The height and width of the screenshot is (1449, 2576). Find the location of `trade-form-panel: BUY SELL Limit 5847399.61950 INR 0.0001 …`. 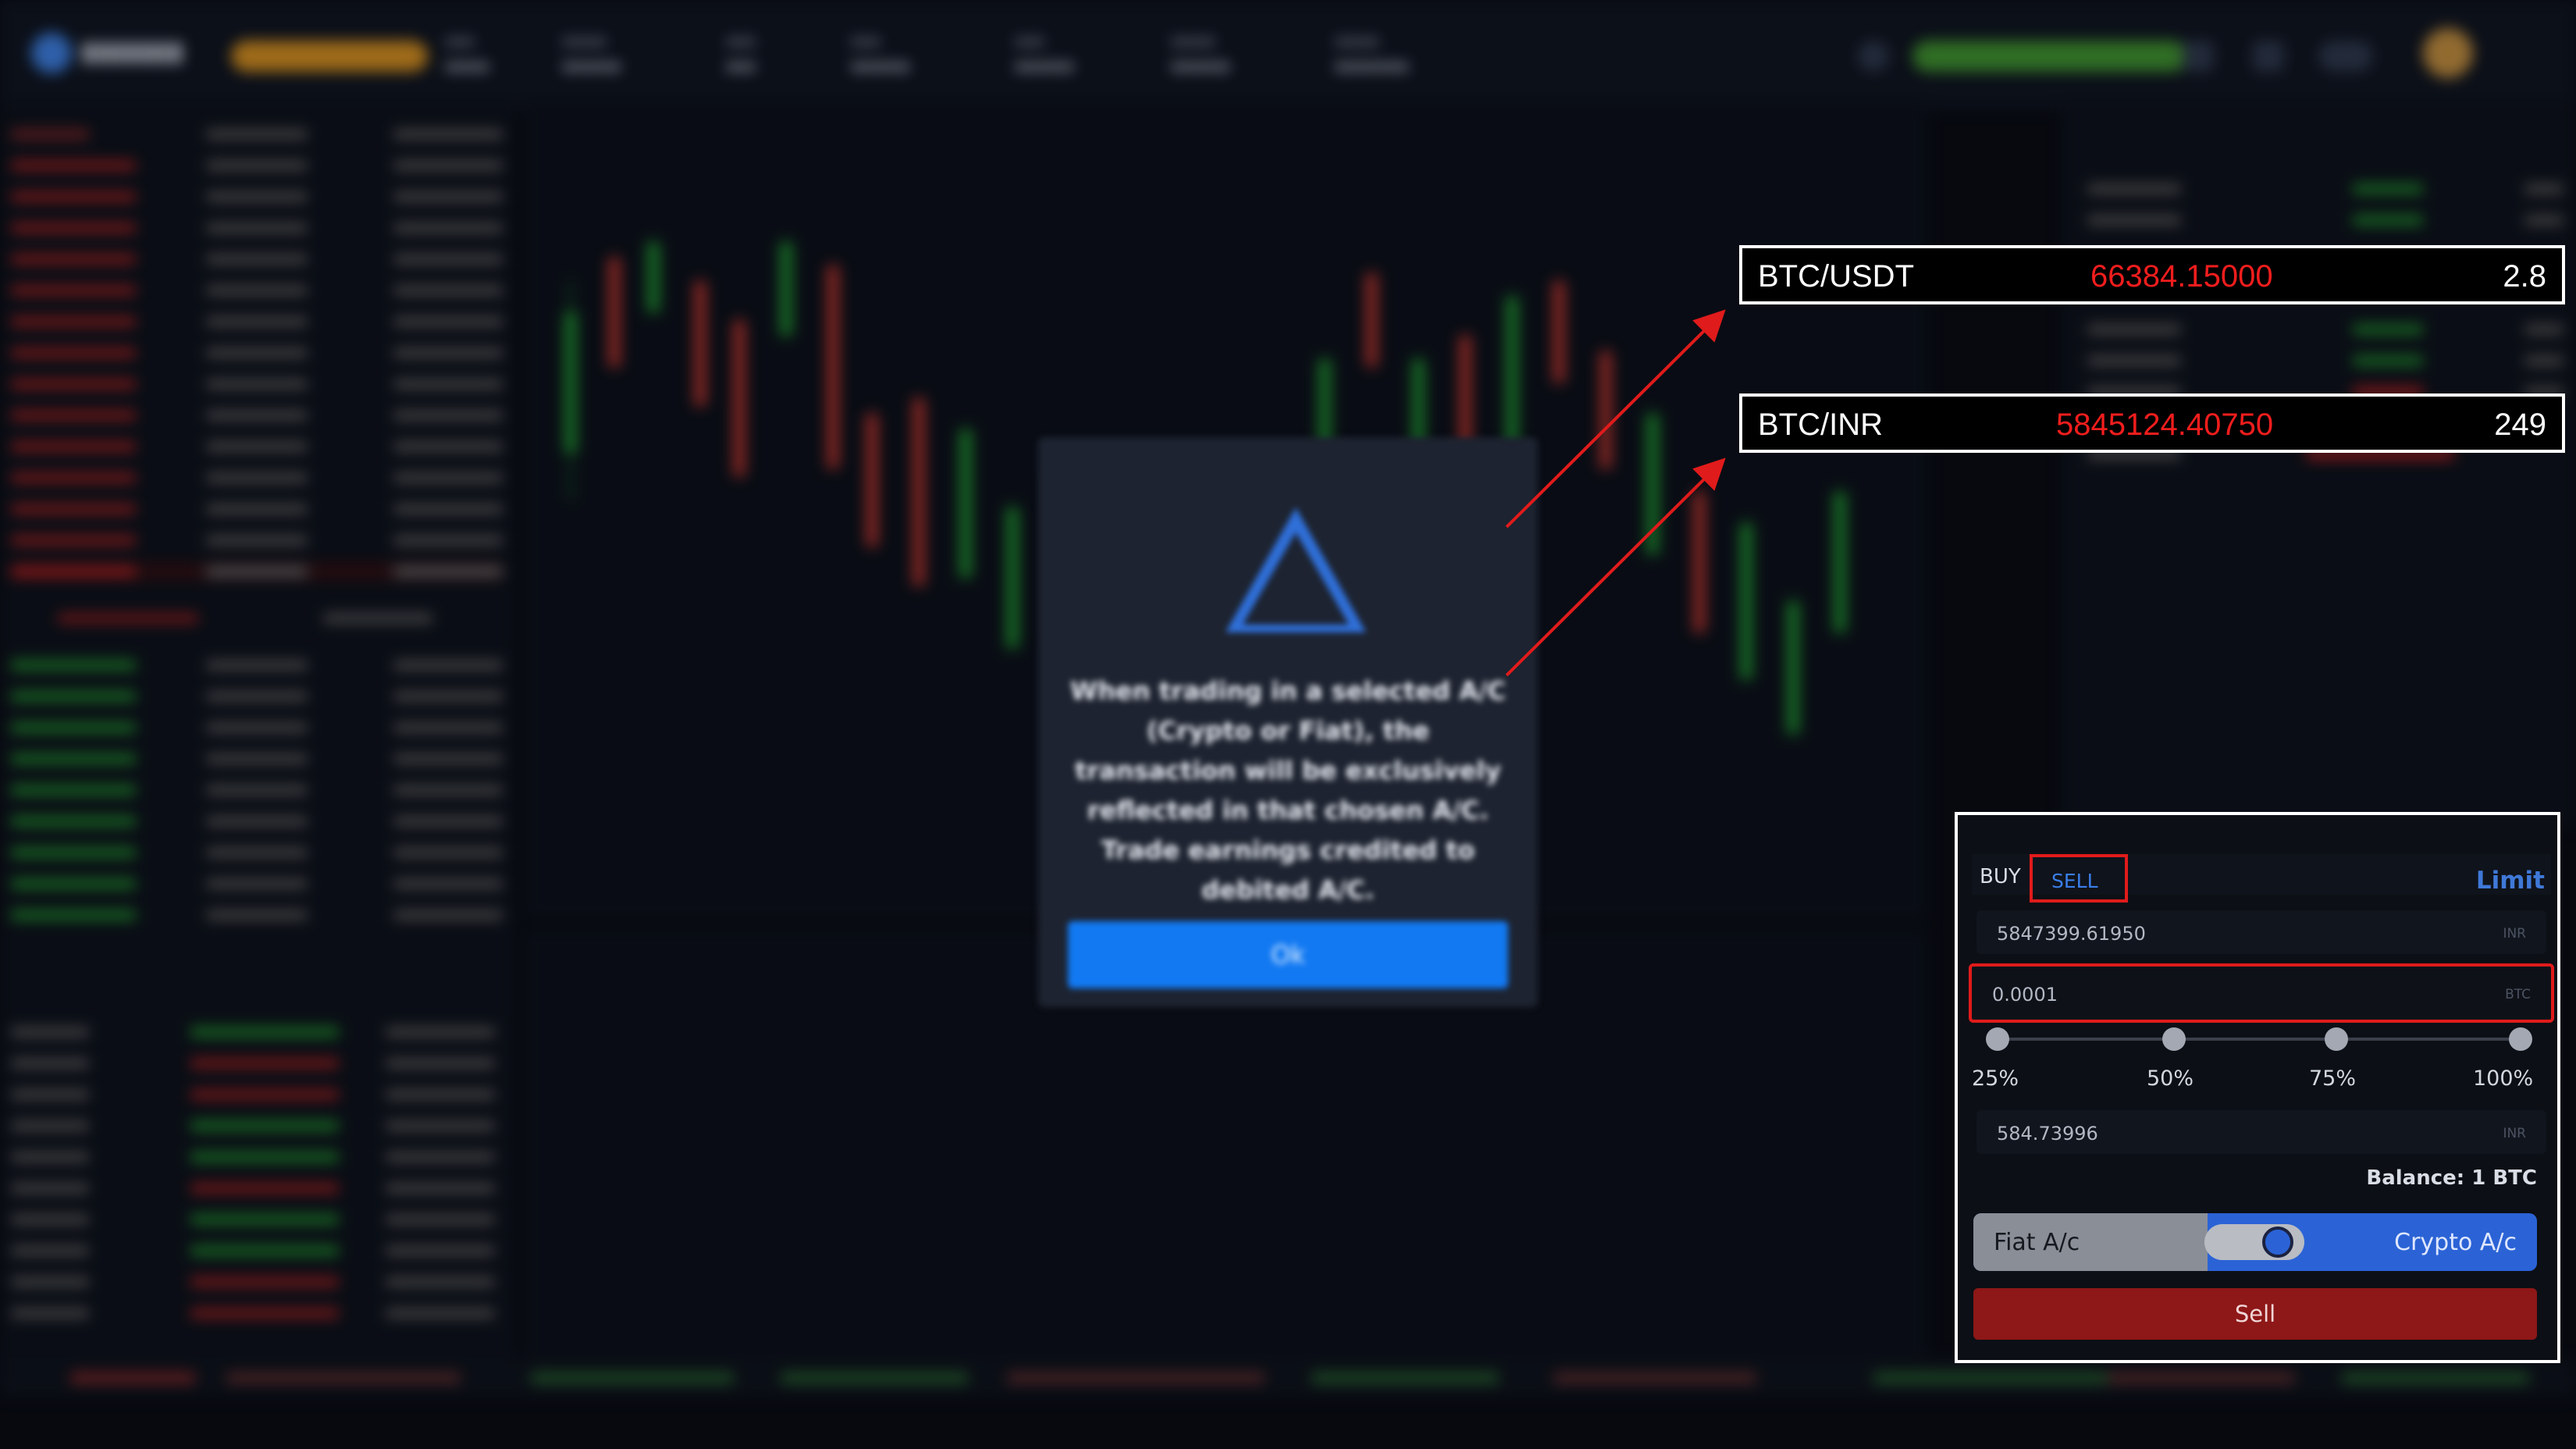

trade-form-panel: BUY SELL Limit 5847399.61950 INR 0.0001 … is located at coordinates (2257, 1087).